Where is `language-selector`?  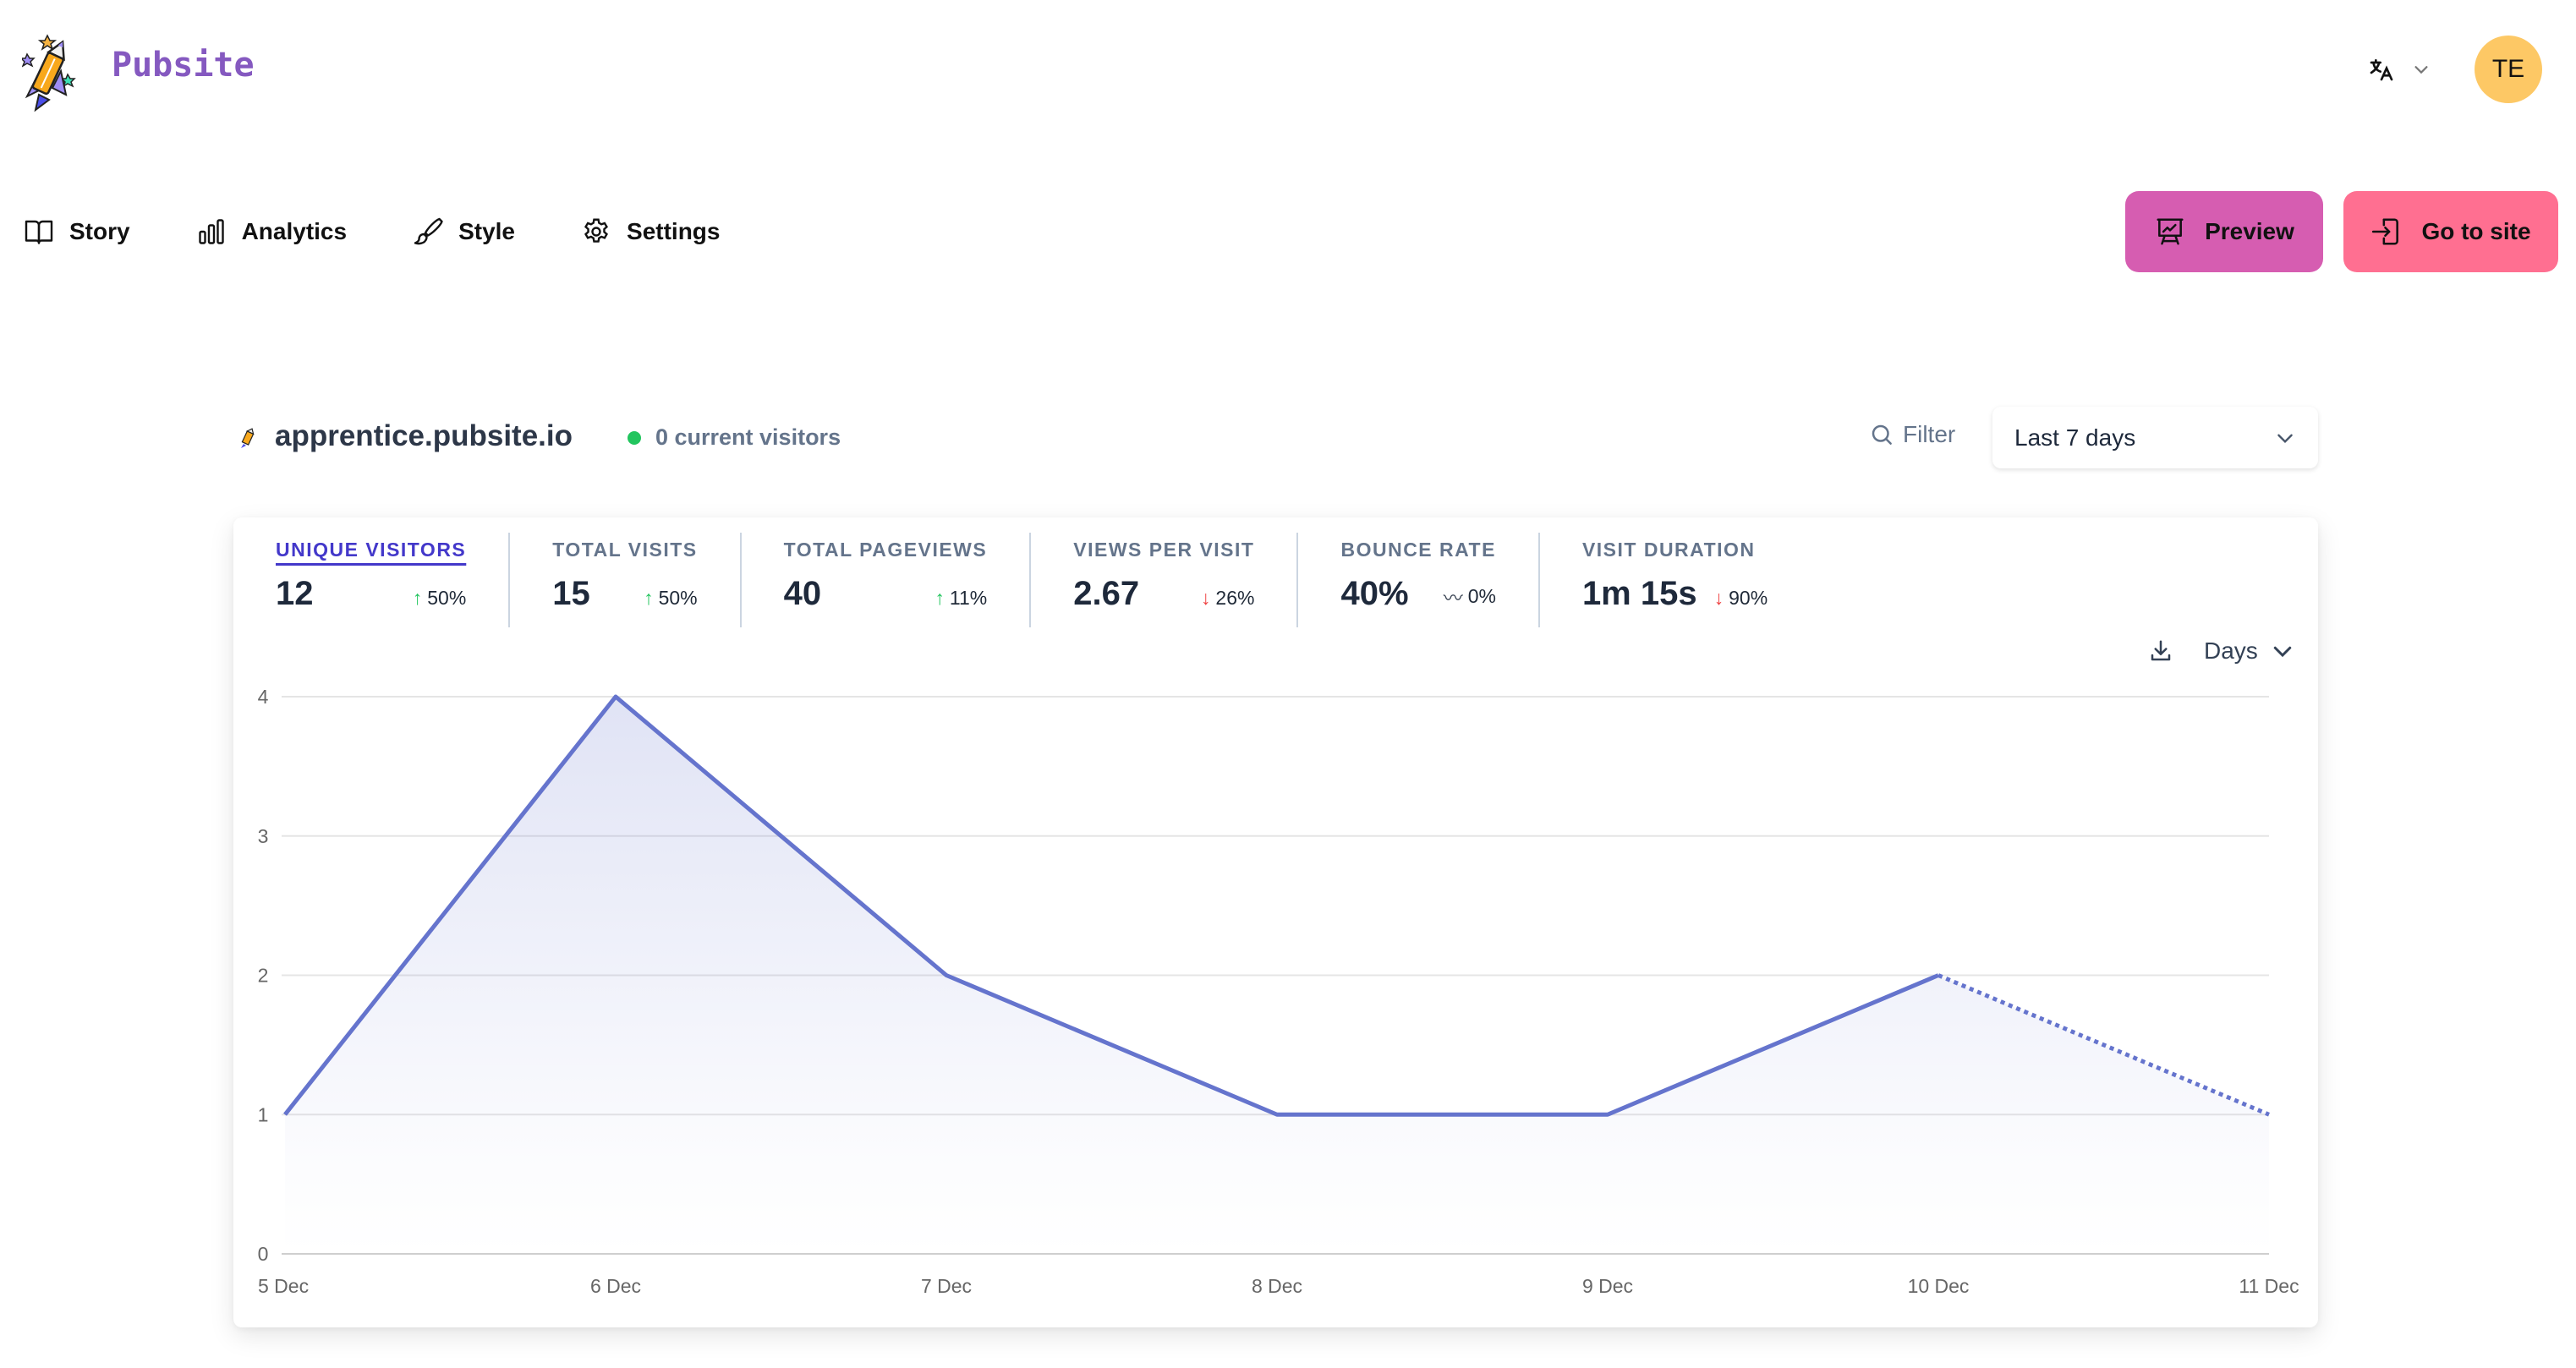 language-selector is located at coordinates (2399, 69).